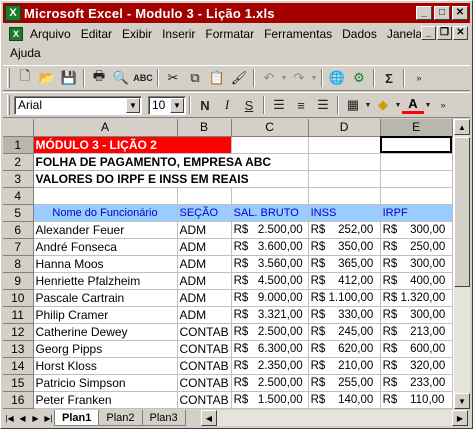 This screenshot has height=429, width=473. What do you see at coordinates (344, 213) in the screenshot?
I see `cell: INSS` at bounding box center [344, 213].